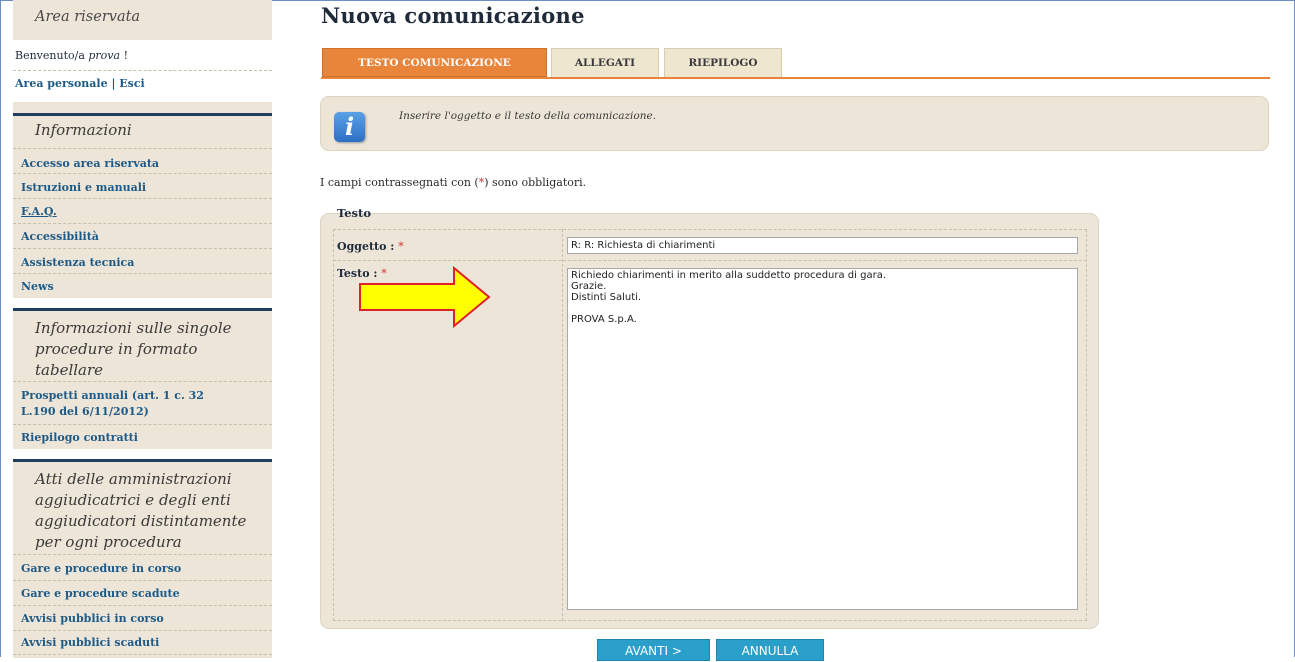 Image resolution: width=1295 pixels, height=662 pixels. Describe the element at coordinates (108, 542) in the screenshot. I see `acts-title-line: per ogni procedura` at that location.